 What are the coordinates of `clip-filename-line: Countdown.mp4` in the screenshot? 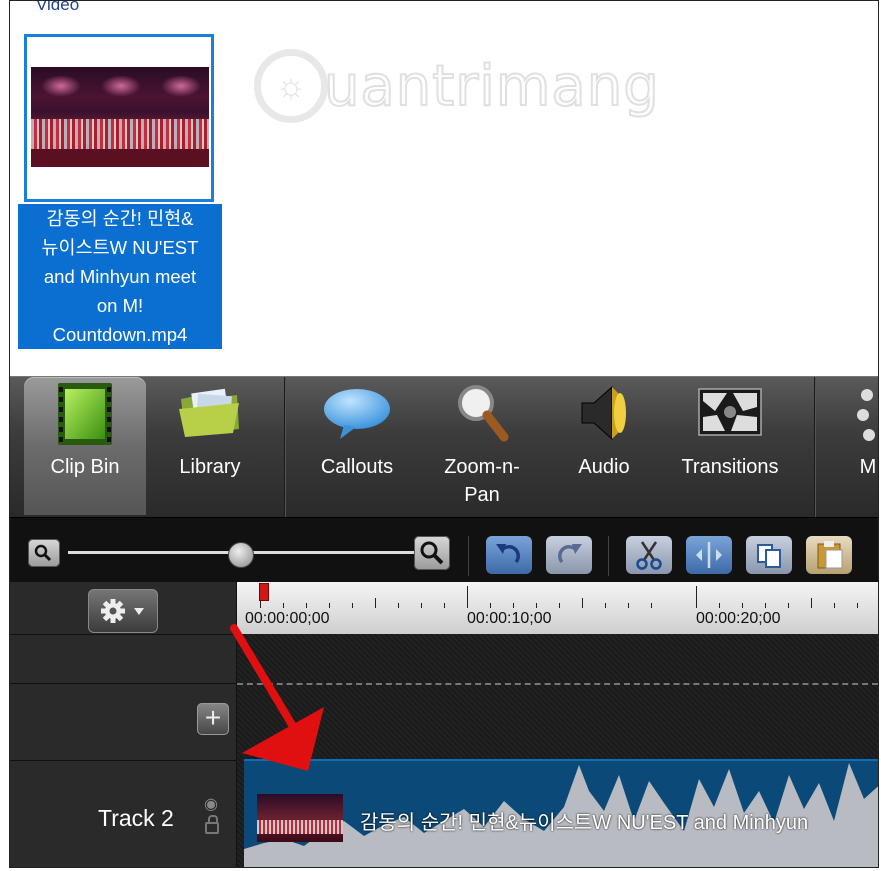 It's located at (120, 334).